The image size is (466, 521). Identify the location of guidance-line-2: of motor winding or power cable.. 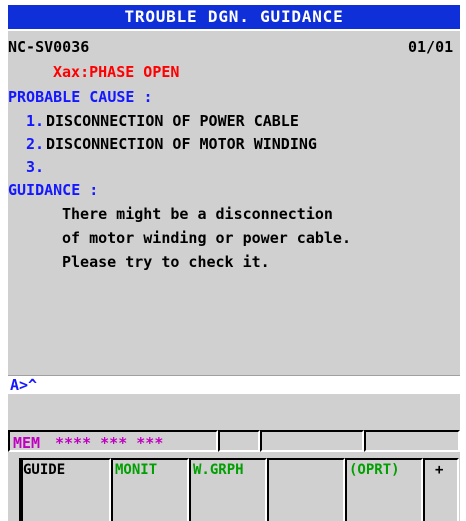
(206, 238).